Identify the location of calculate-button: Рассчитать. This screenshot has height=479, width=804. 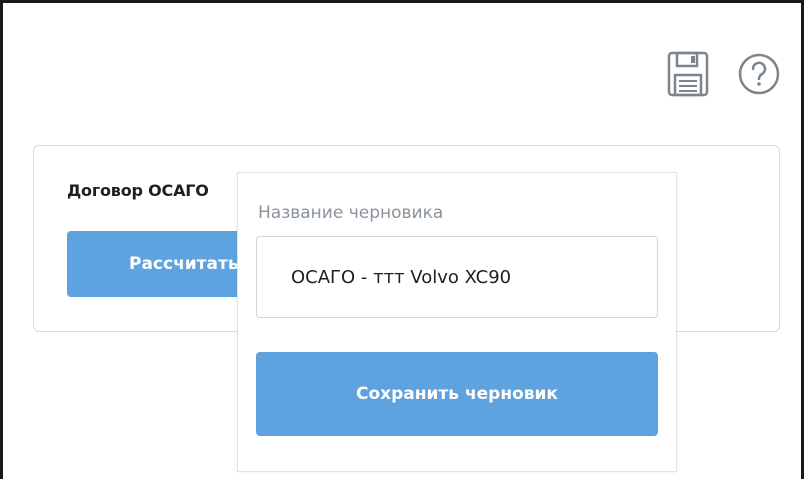
(162, 264).